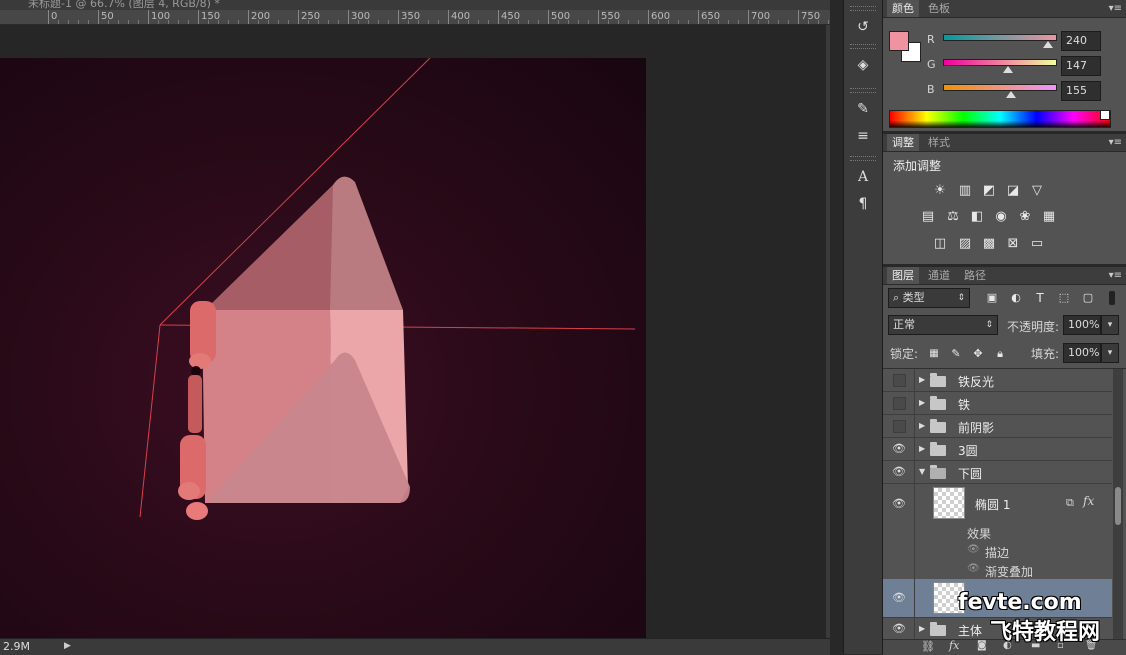 This screenshot has height=655, width=1126. I want to click on channel-g-slider, so click(1000, 62).